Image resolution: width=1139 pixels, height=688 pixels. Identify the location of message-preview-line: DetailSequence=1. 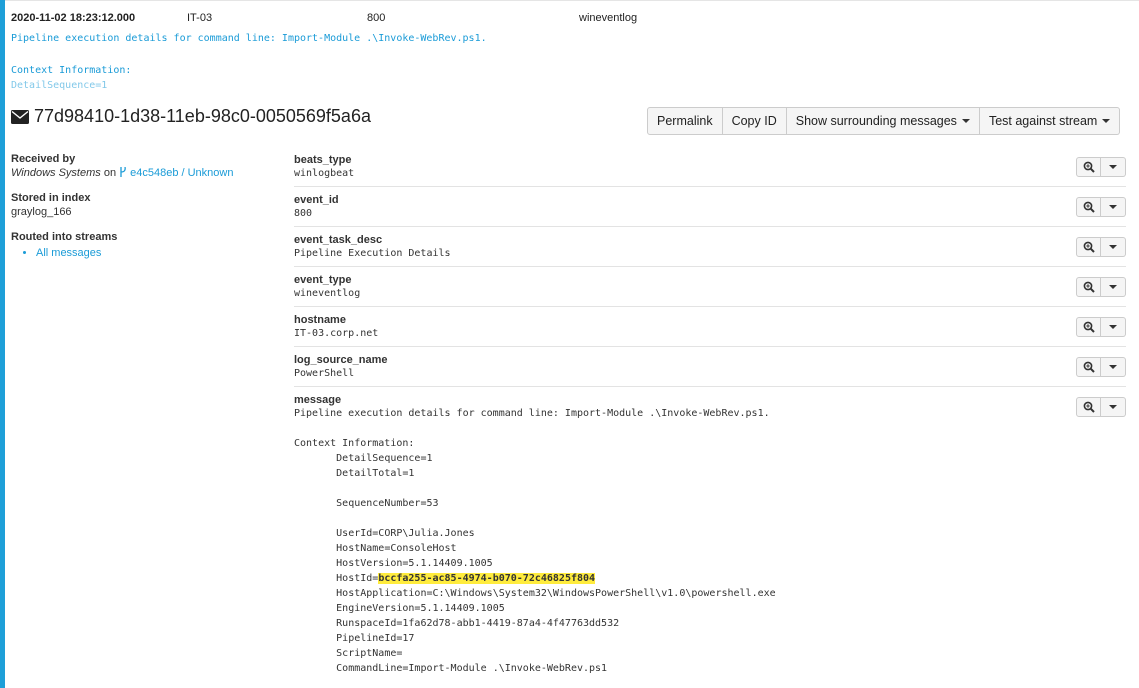
(59, 85).